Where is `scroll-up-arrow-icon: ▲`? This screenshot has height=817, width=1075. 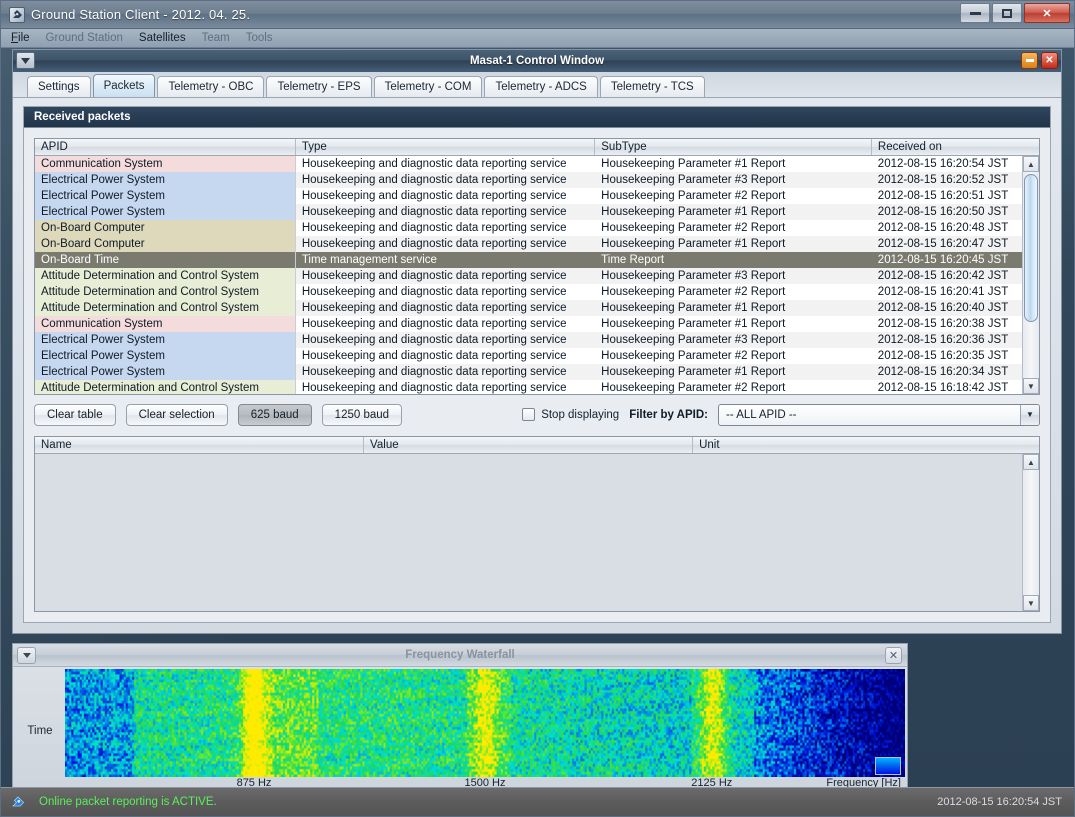
scroll-up-arrow-icon: ▲ is located at coordinates (1031, 164).